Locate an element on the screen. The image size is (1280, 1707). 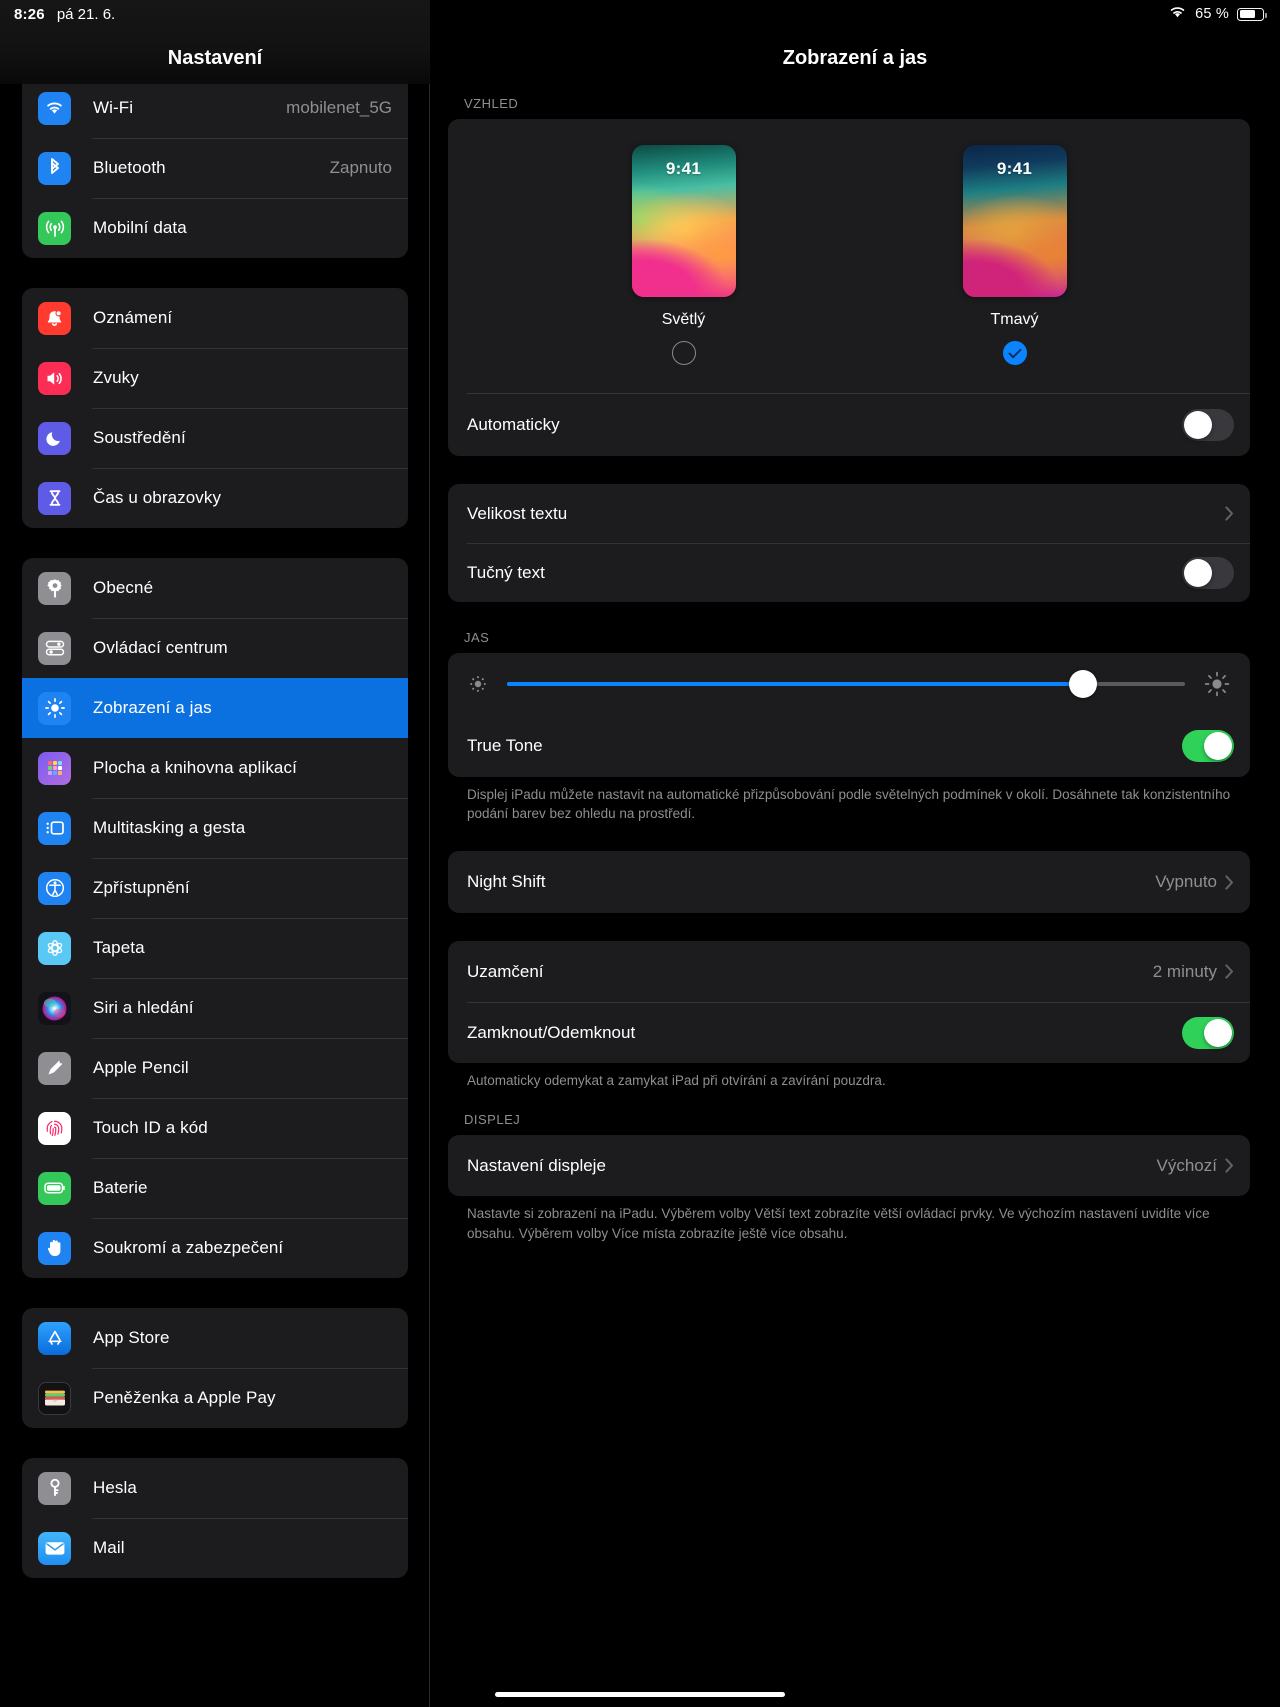
sidebar-item-accessibility: Zpřístupnění is located at coordinates (215, 888).